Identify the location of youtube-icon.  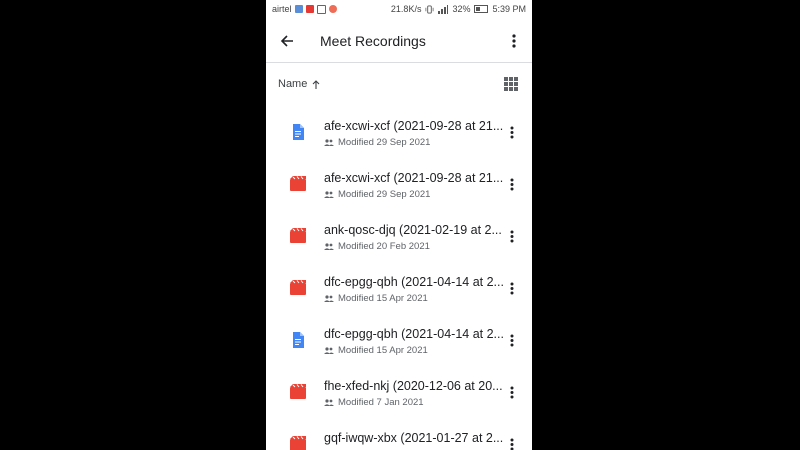
(309, 9).